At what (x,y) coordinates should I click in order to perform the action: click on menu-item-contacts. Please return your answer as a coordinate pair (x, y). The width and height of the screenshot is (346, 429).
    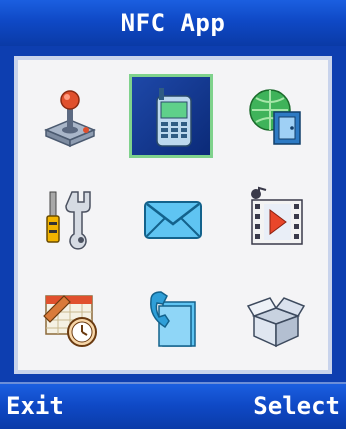
    Looking at the image, I should click on (172, 318).